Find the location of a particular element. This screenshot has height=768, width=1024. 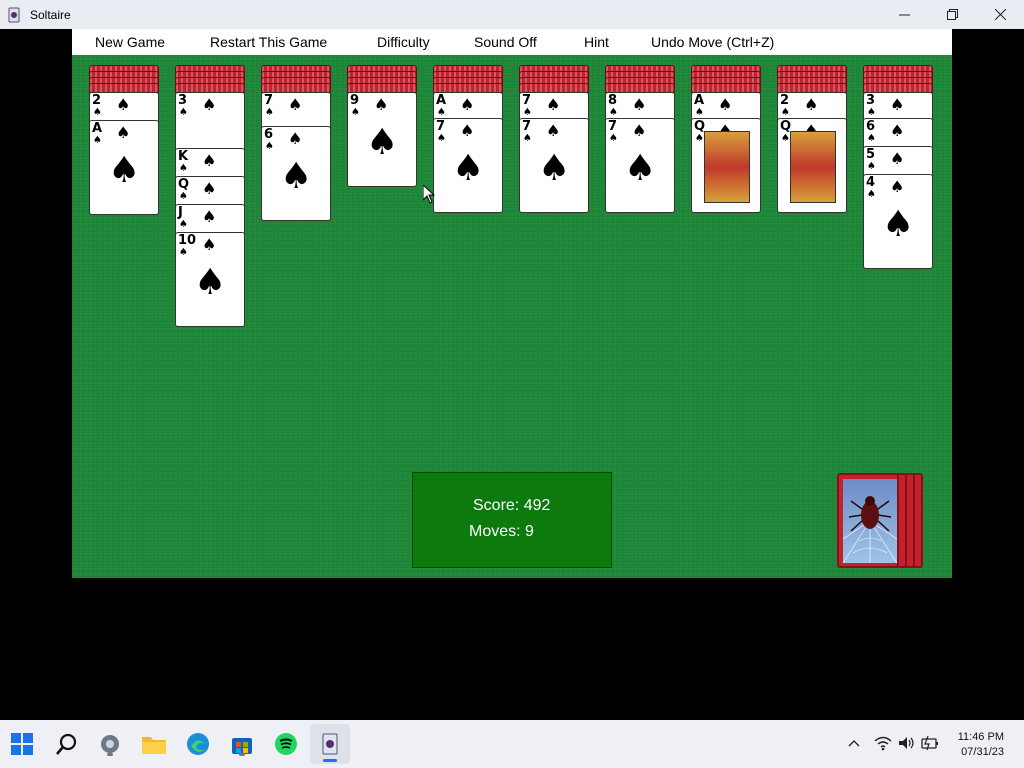

moves-text: Moves: 9 is located at coordinates (501, 531).